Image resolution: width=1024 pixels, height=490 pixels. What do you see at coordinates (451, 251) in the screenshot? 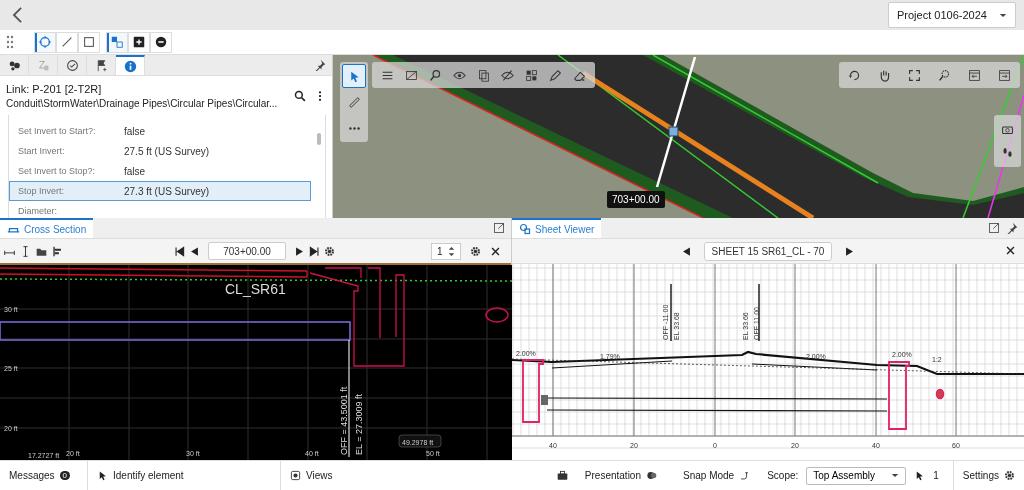
I see `spinner-arrows-icon` at bounding box center [451, 251].